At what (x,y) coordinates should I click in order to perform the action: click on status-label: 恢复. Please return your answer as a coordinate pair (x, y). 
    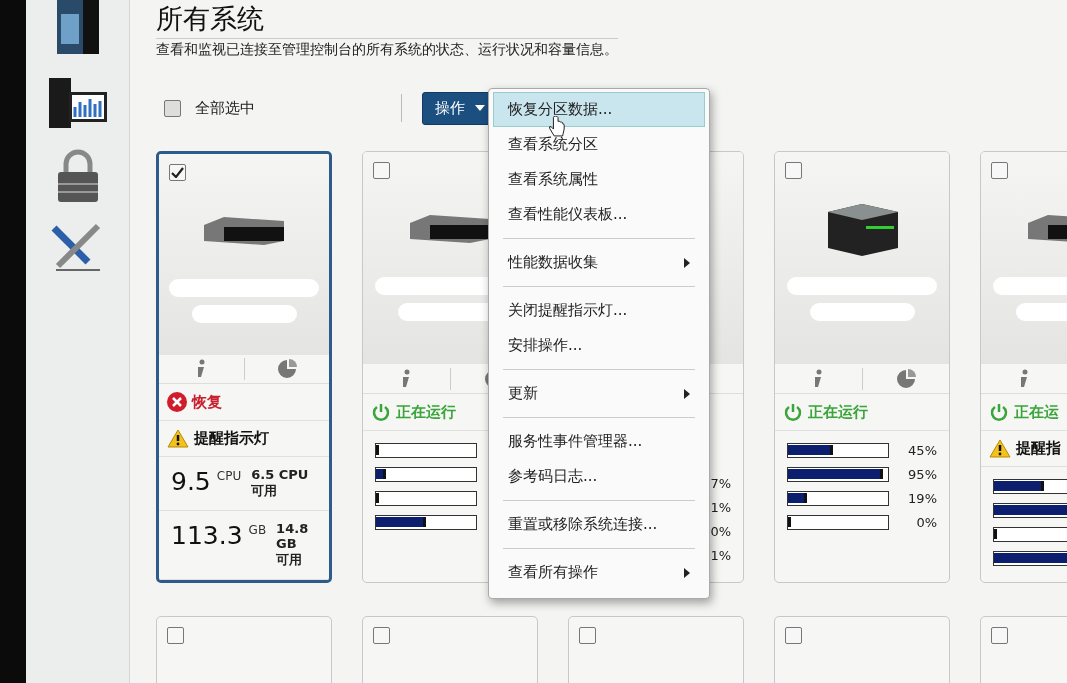
    Looking at the image, I should click on (244, 402).